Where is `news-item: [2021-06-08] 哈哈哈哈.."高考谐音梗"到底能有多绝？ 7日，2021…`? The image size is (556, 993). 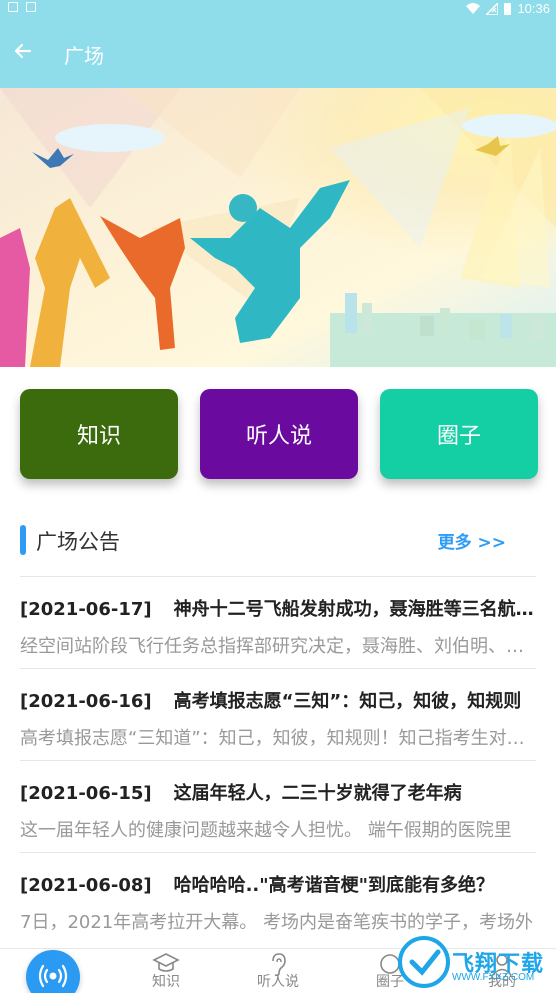
news-item: [2021-06-08] 哈哈哈哈.."高考谐音梗"到底能有多绝？ 7日，2021… is located at coordinates (278, 898).